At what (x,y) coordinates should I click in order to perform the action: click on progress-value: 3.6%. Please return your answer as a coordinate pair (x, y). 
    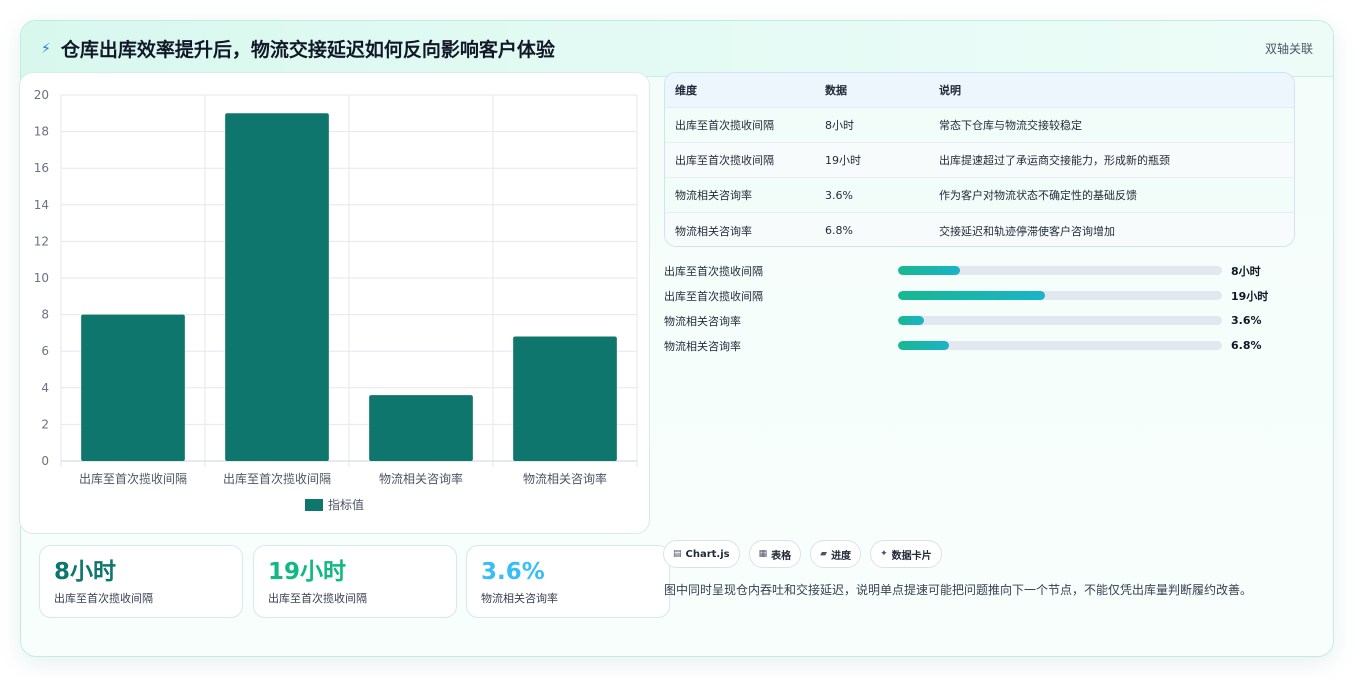
    Looking at the image, I should click on (1246, 320).